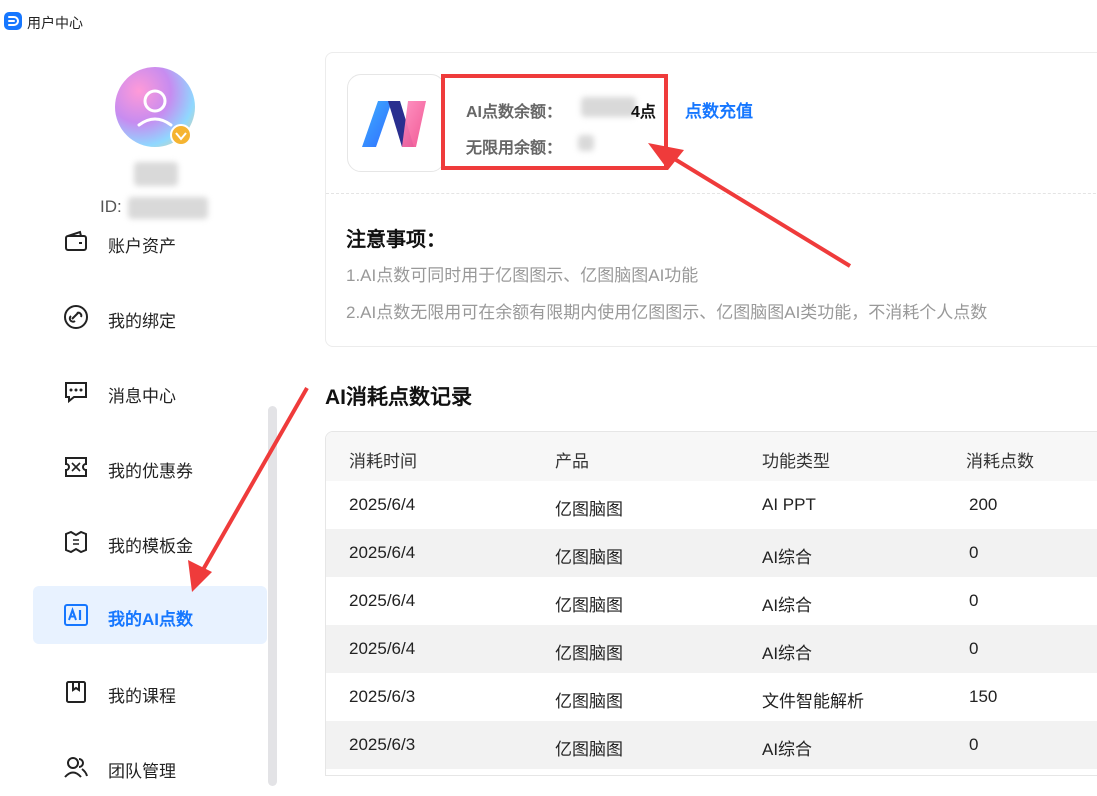  I want to click on arrow-to-balance, so click(750, 205).